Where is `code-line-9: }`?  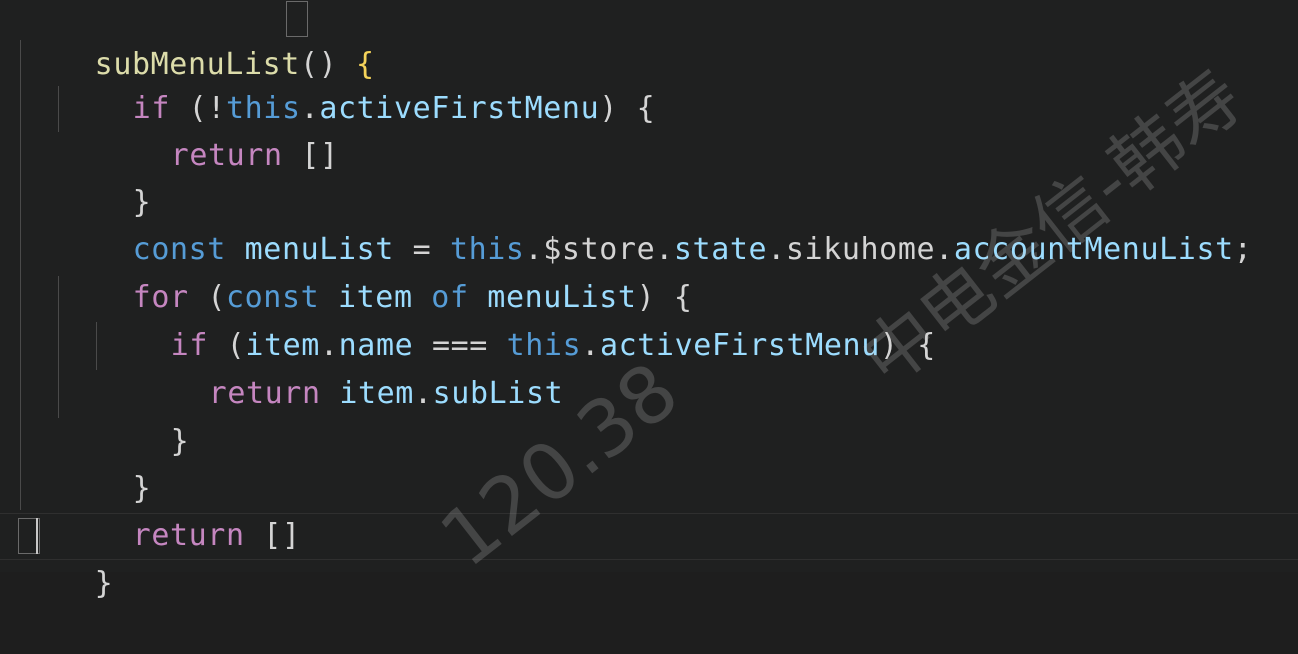 code-line-9: } is located at coordinates (142, 415).